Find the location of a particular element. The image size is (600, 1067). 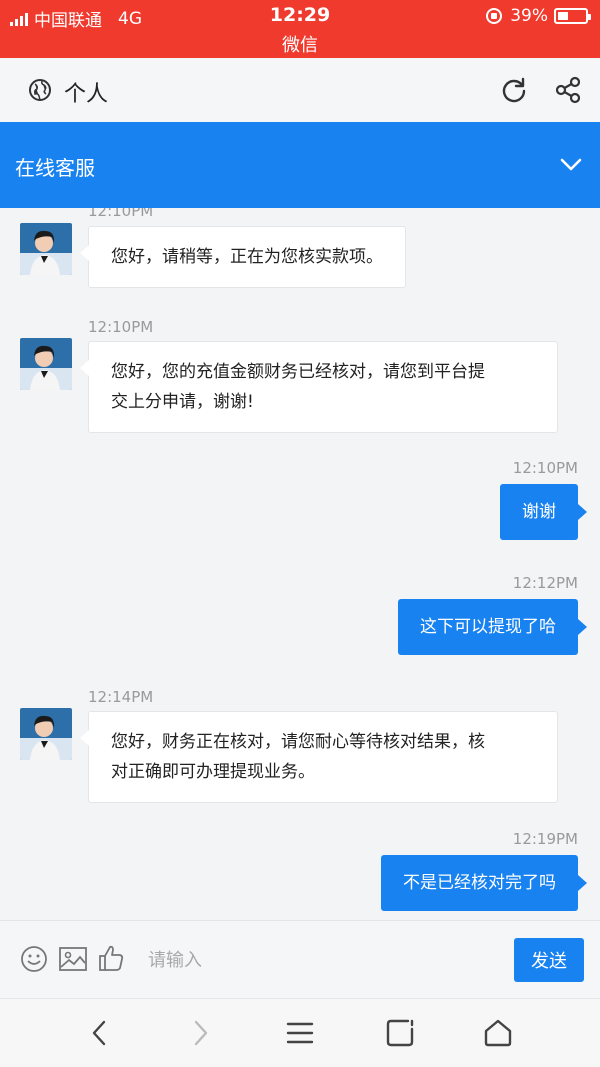

message-line: 您好，您的充值金额财务已经核对，请您到平台提 is located at coordinates (298, 372).